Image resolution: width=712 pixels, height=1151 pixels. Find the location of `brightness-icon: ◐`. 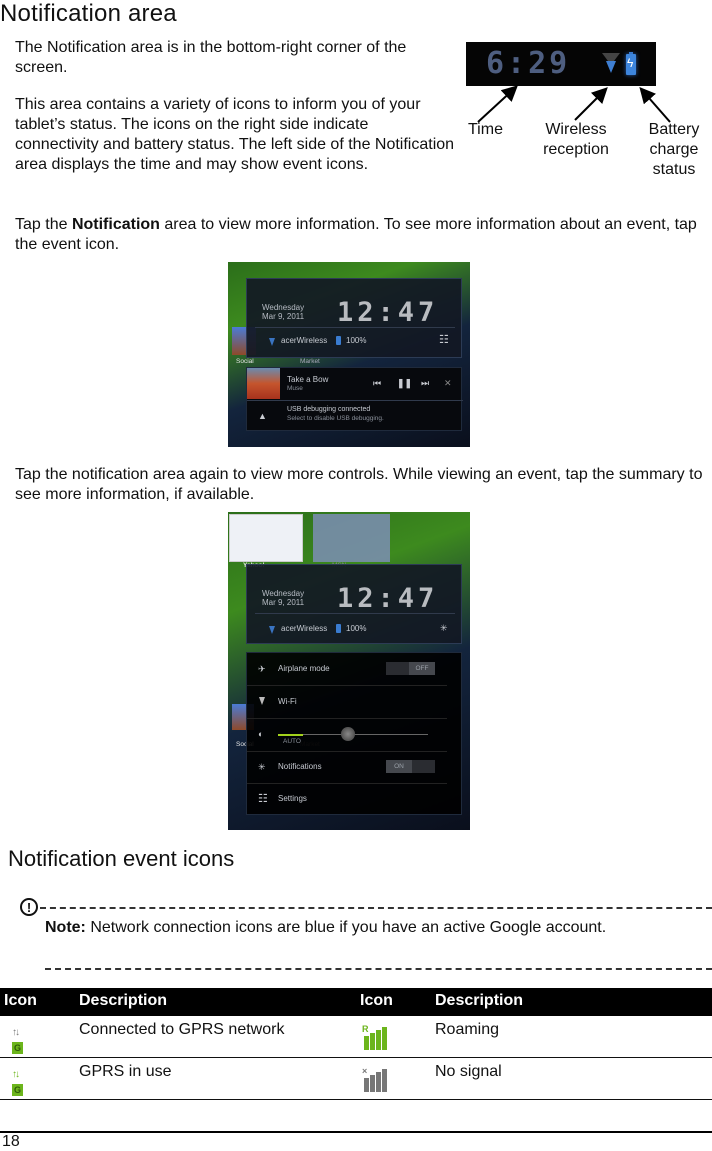

brightness-icon: ◐ is located at coordinates (261, 734).